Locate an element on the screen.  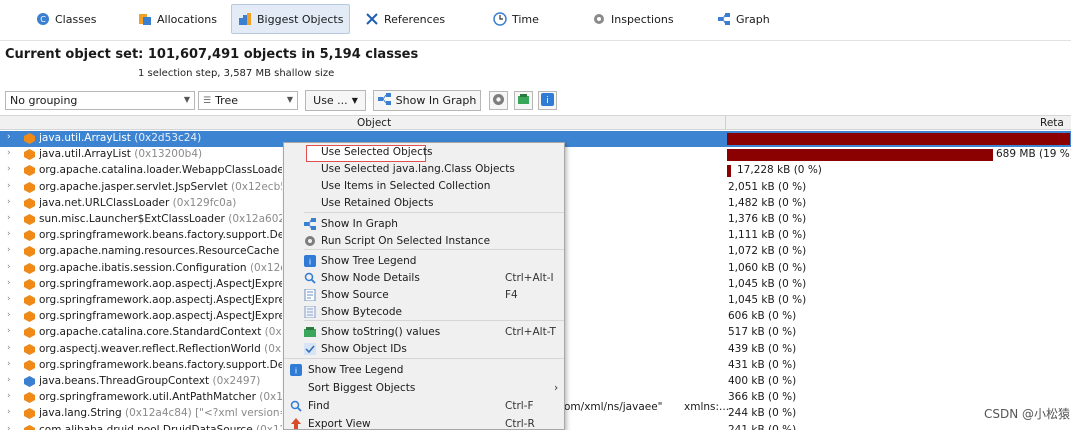
menu-item-sort-biggest-objects: Sort Biggest Objects › is located at coordinates (424, 388).